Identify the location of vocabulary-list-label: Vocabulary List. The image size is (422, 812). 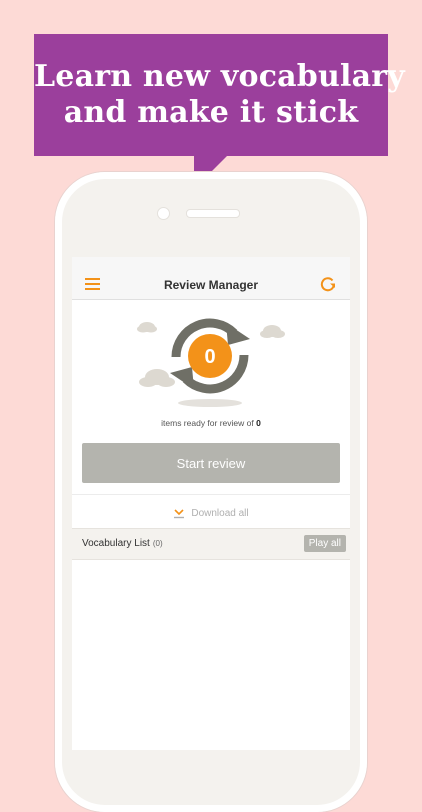
(116, 543).